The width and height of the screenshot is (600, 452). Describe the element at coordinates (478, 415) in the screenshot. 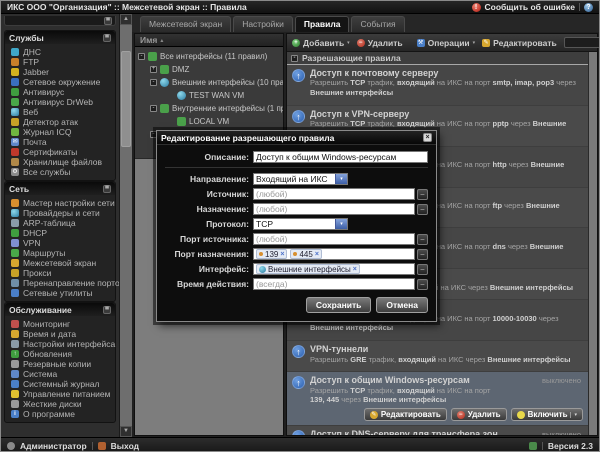

I see `rule-action-button: − Удалить` at that location.